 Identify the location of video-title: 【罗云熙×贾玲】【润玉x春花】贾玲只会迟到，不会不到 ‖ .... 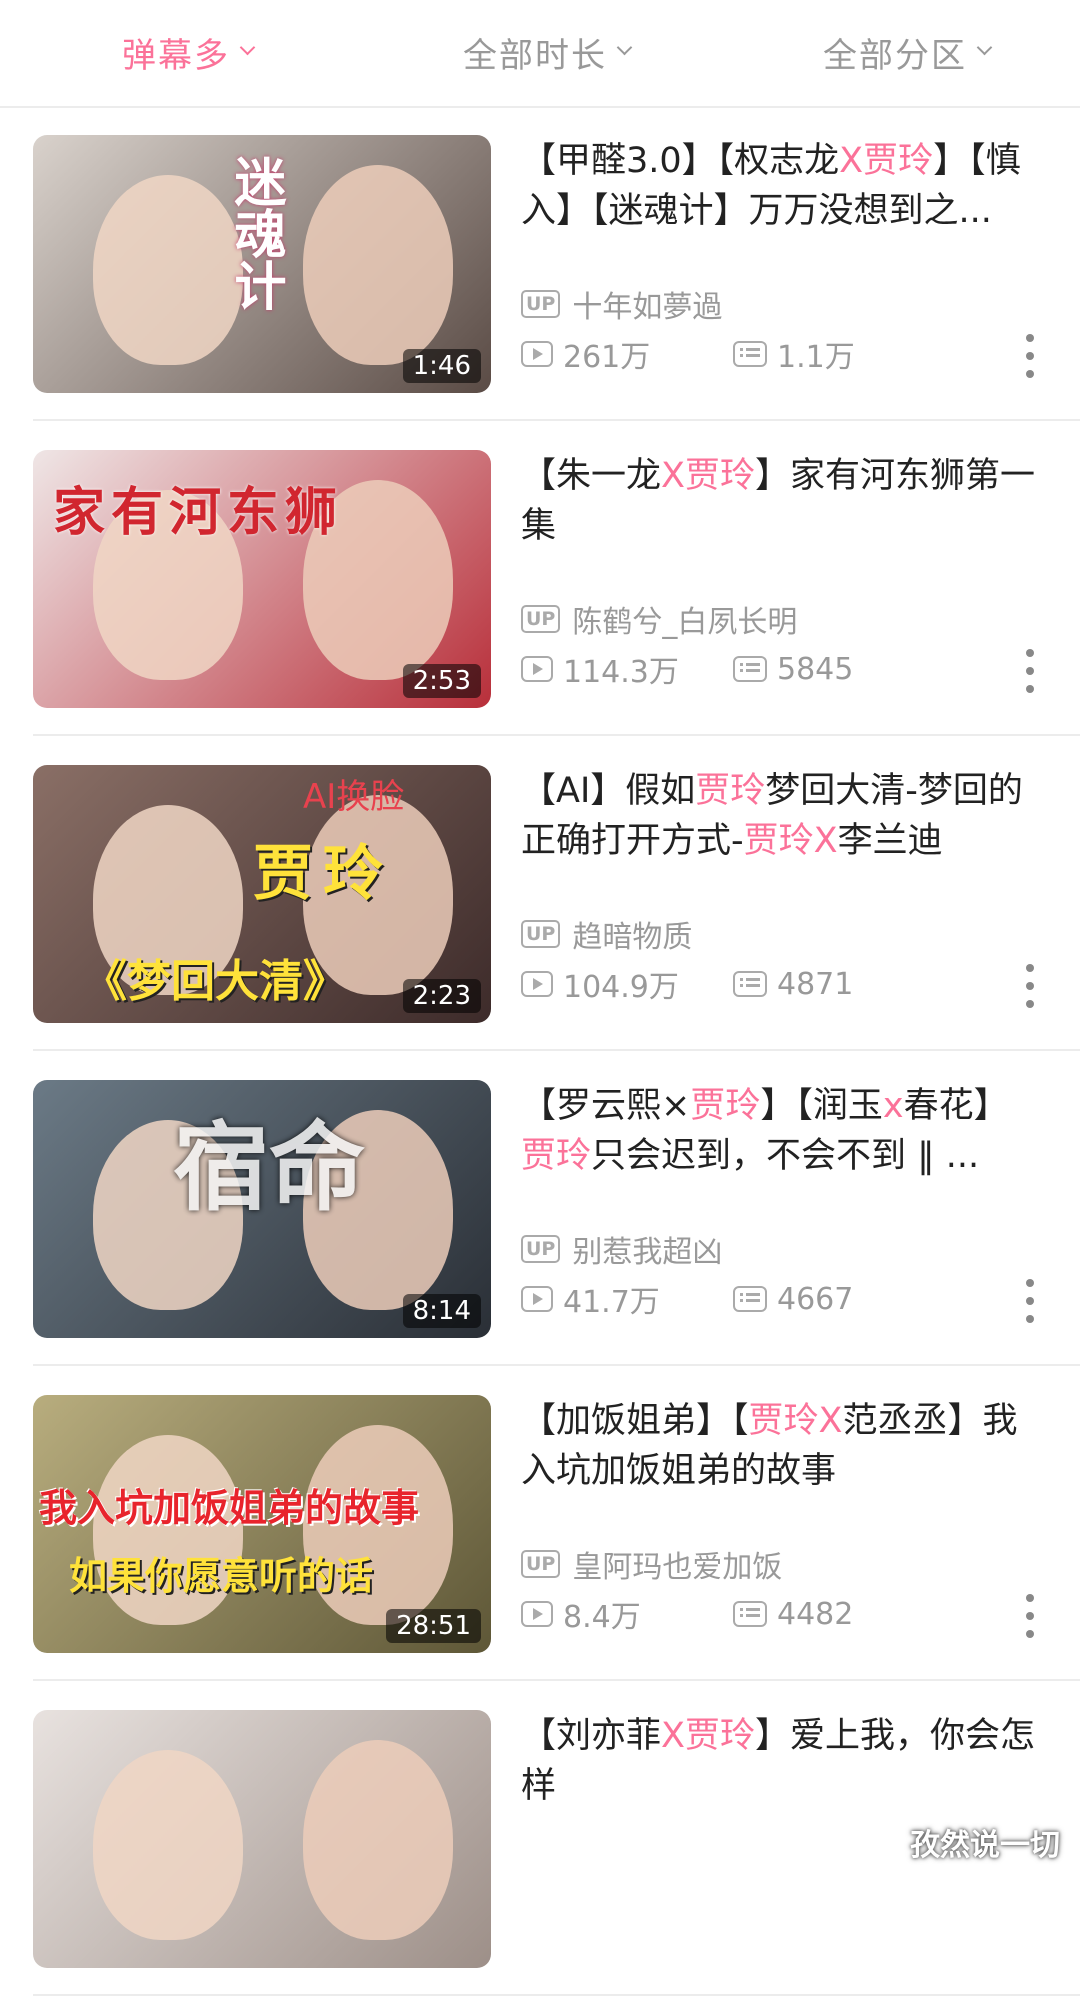
(781, 1131).